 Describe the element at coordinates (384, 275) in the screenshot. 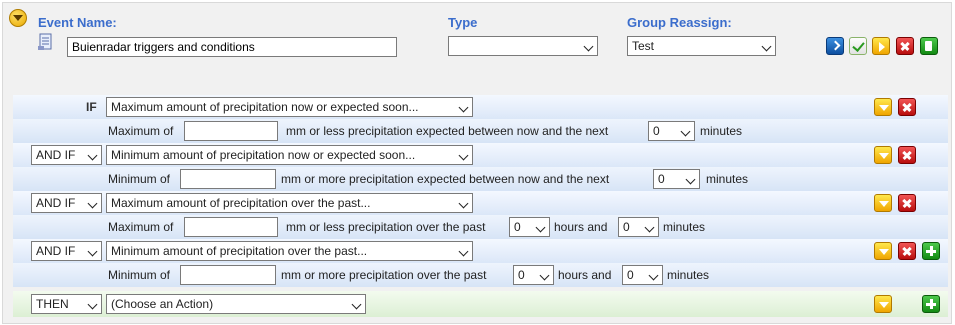

I see `detail-mid-text: mm or more precipitation over the past` at that location.